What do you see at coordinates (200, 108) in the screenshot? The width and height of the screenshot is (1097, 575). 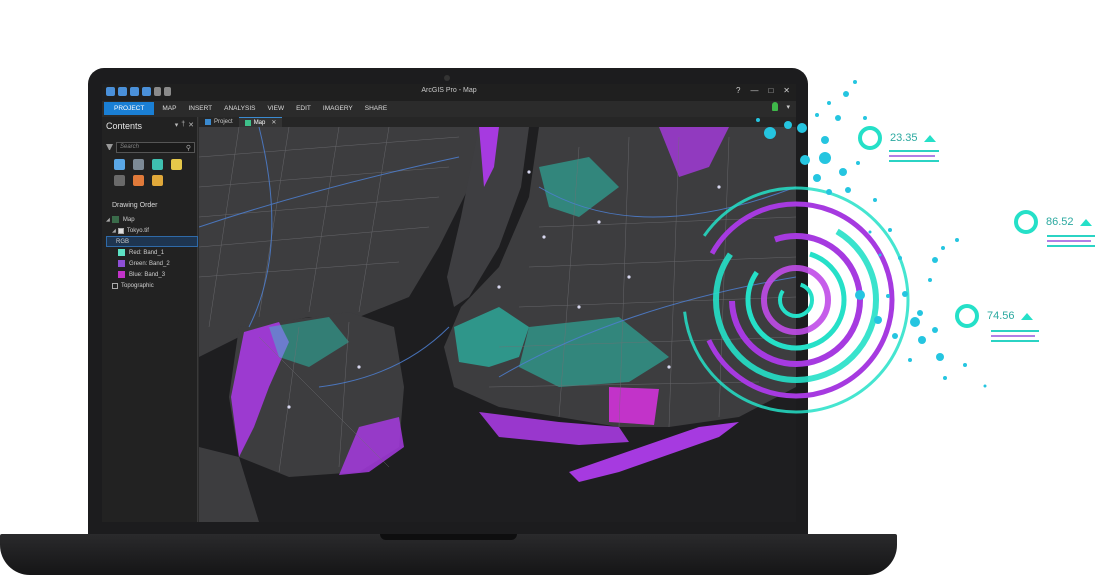 I see `tab-insert: INSERT` at bounding box center [200, 108].